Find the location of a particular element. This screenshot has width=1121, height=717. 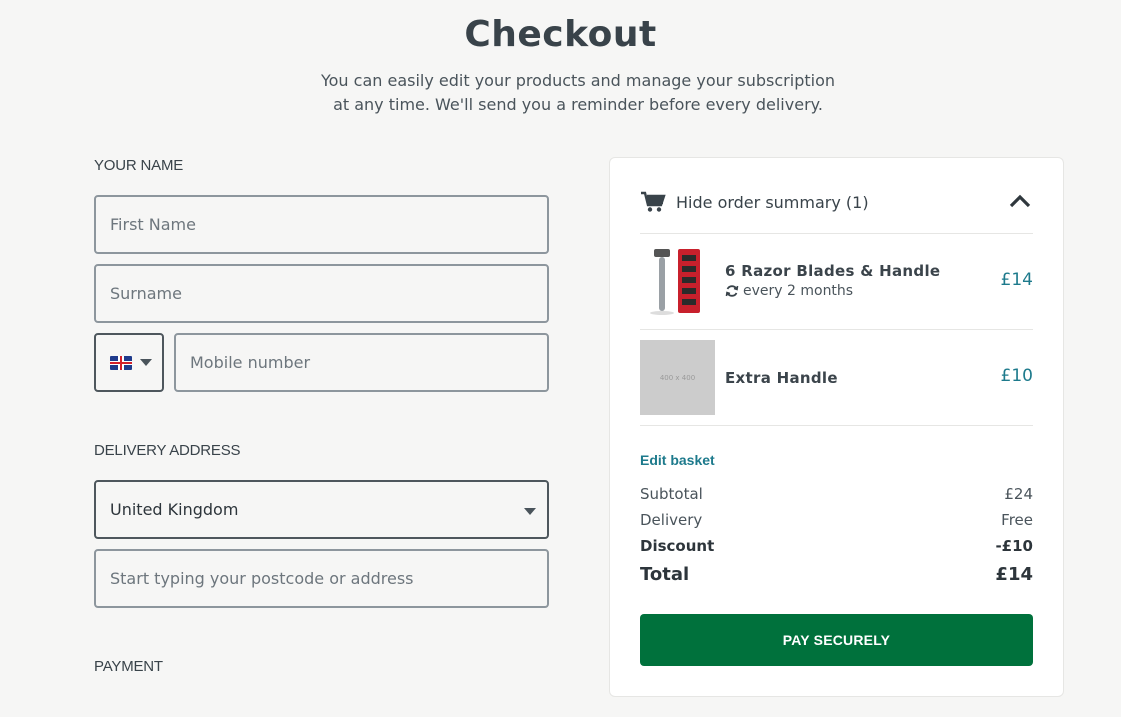

subscription-frequency: every 2 months is located at coordinates (789, 291).